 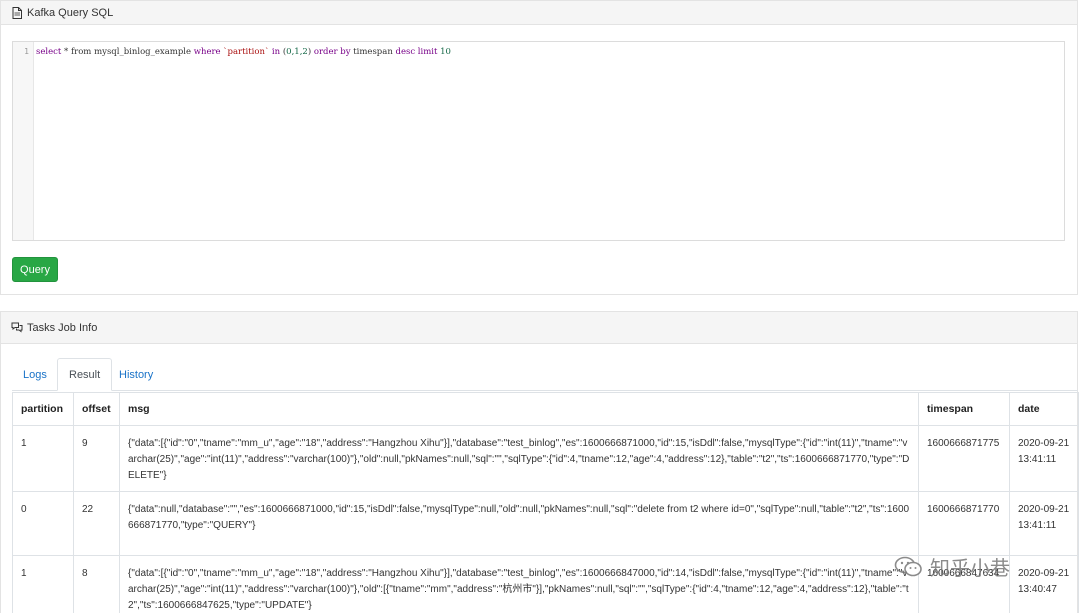 What do you see at coordinates (136, 374) in the screenshot?
I see `tab-history: History` at bounding box center [136, 374].